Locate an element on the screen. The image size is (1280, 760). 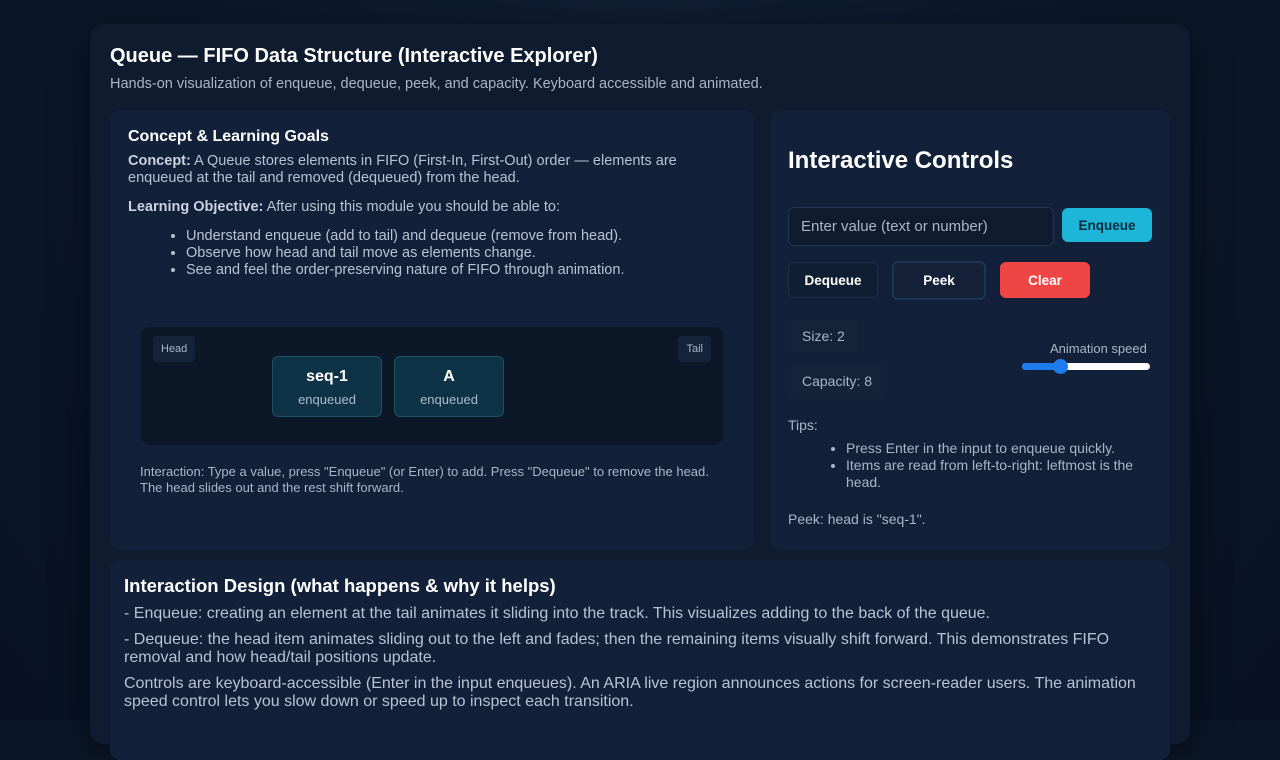
tail-label: Tail is located at coordinates (694, 349).